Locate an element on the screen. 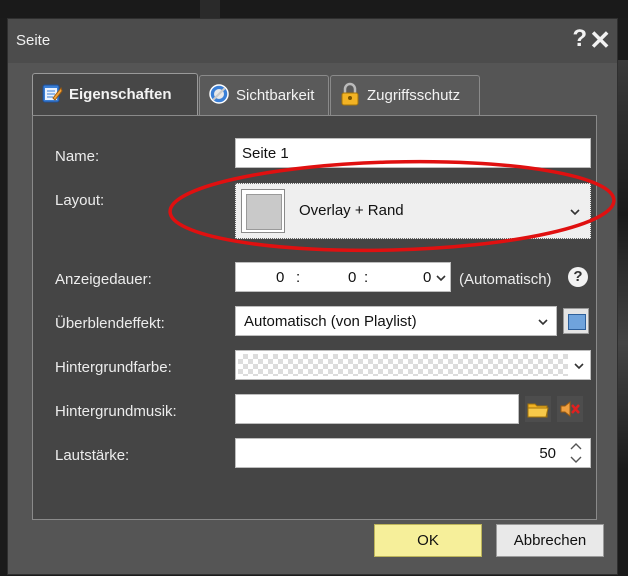 Image resolution: width=628 pixels, height=576 pixels. duration-hours: 0 is located at coordinates (280, 277).